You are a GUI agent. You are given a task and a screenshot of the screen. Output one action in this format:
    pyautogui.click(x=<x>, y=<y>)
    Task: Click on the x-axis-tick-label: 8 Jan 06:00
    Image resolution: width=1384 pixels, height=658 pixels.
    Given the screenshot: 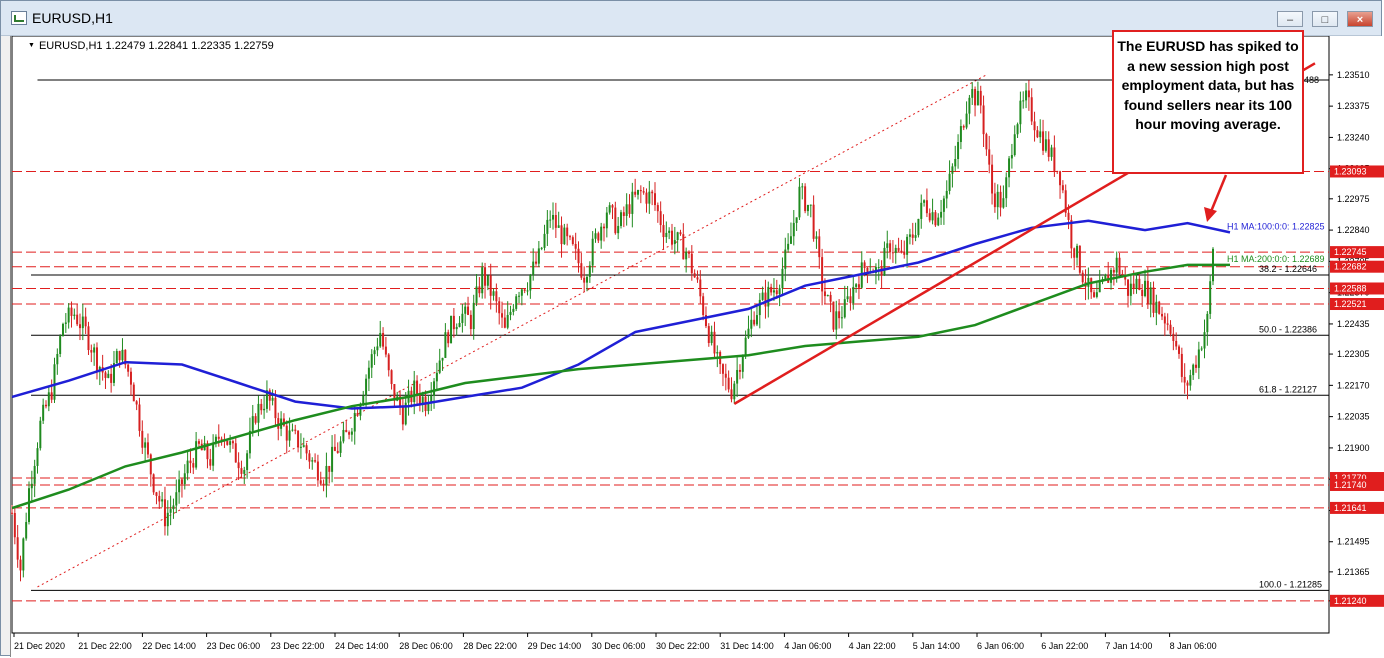 What is the action you would take?
    pyautogui.click(x=1193, y=646)
    